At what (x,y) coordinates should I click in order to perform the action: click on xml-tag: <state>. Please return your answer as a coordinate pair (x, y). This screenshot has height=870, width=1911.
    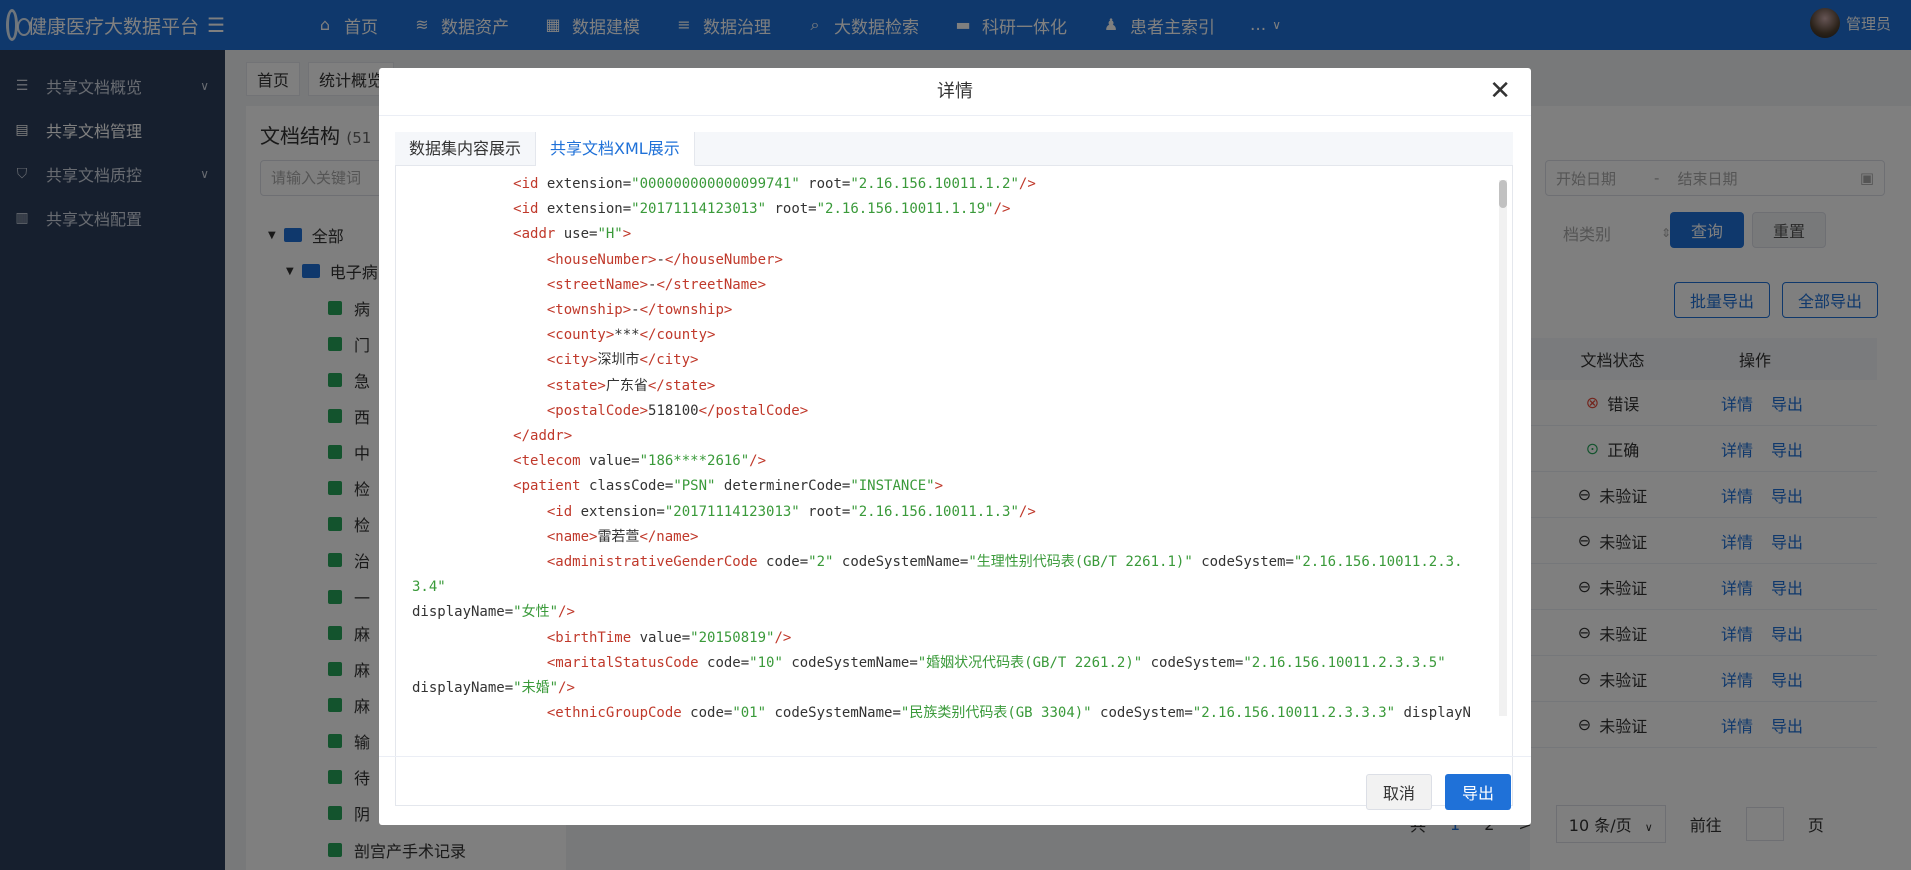
    Looking at the image, I should click on (576, 385).